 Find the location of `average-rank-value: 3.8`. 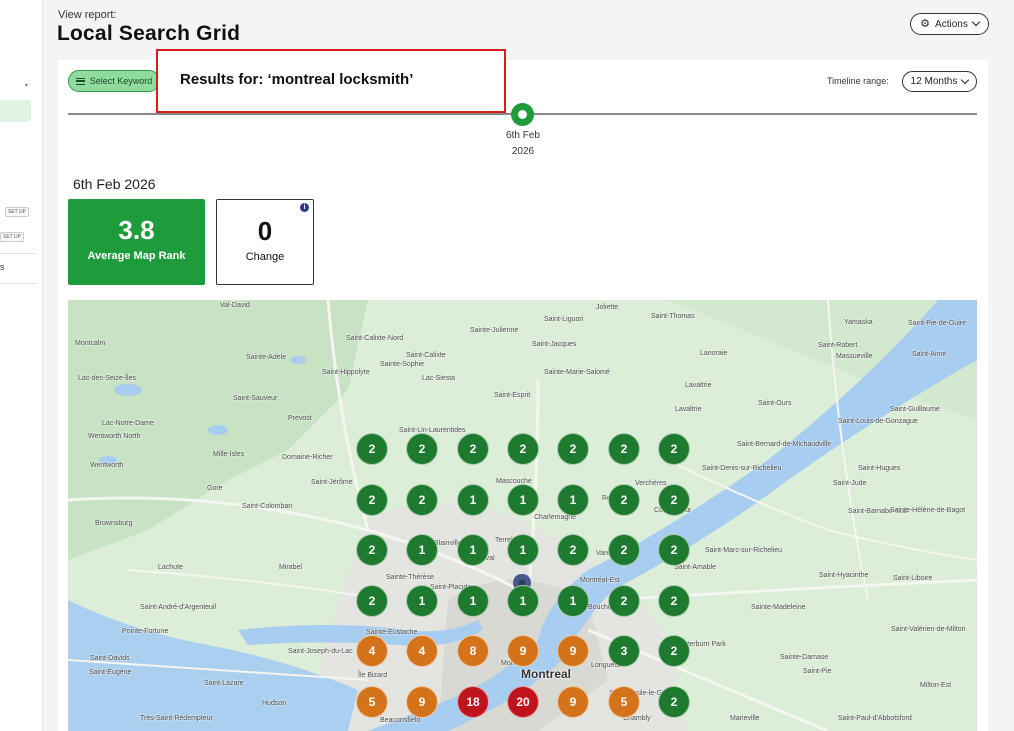

average-rank-value: 3.8 is located at coordinates (136, 230).